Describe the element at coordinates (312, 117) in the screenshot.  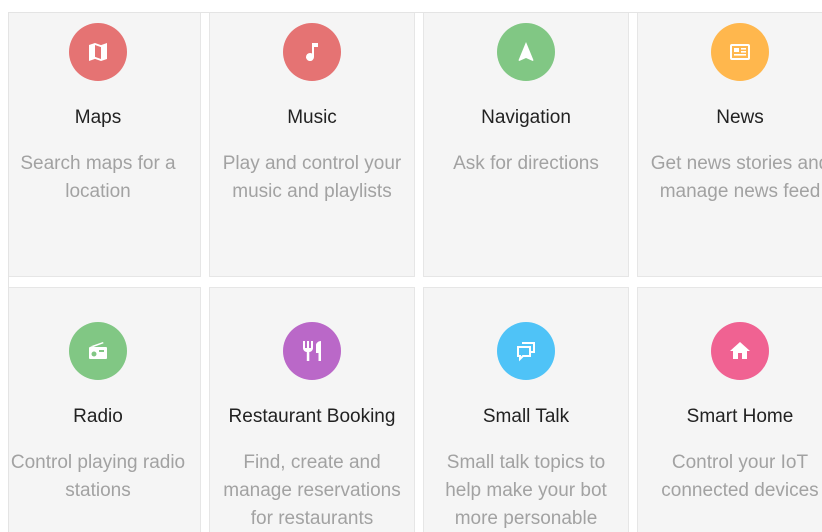
I see `card-title: Music` at that location.